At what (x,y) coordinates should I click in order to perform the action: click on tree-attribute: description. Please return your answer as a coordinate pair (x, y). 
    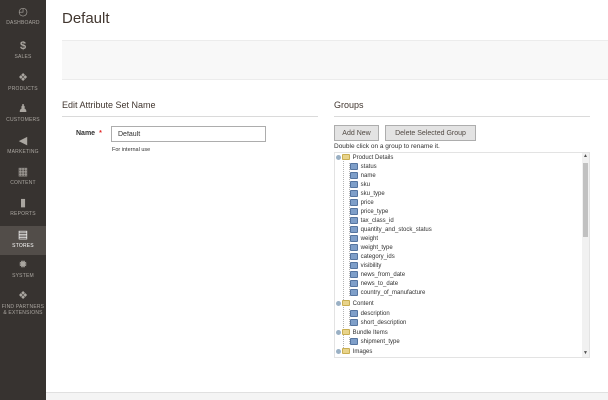
    Looking at the image, I should click on (370, 314).